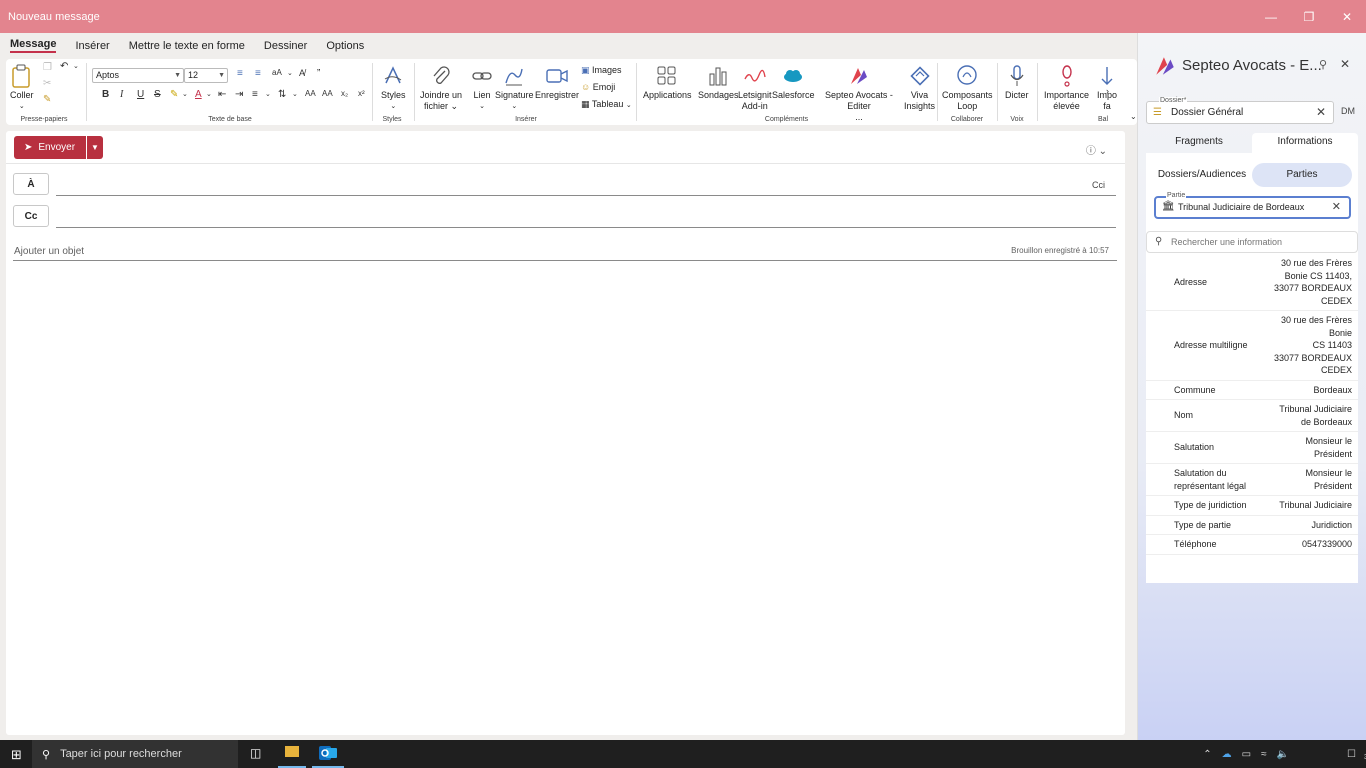  I want to click on close-icon: ✕, so click(1347, 16).